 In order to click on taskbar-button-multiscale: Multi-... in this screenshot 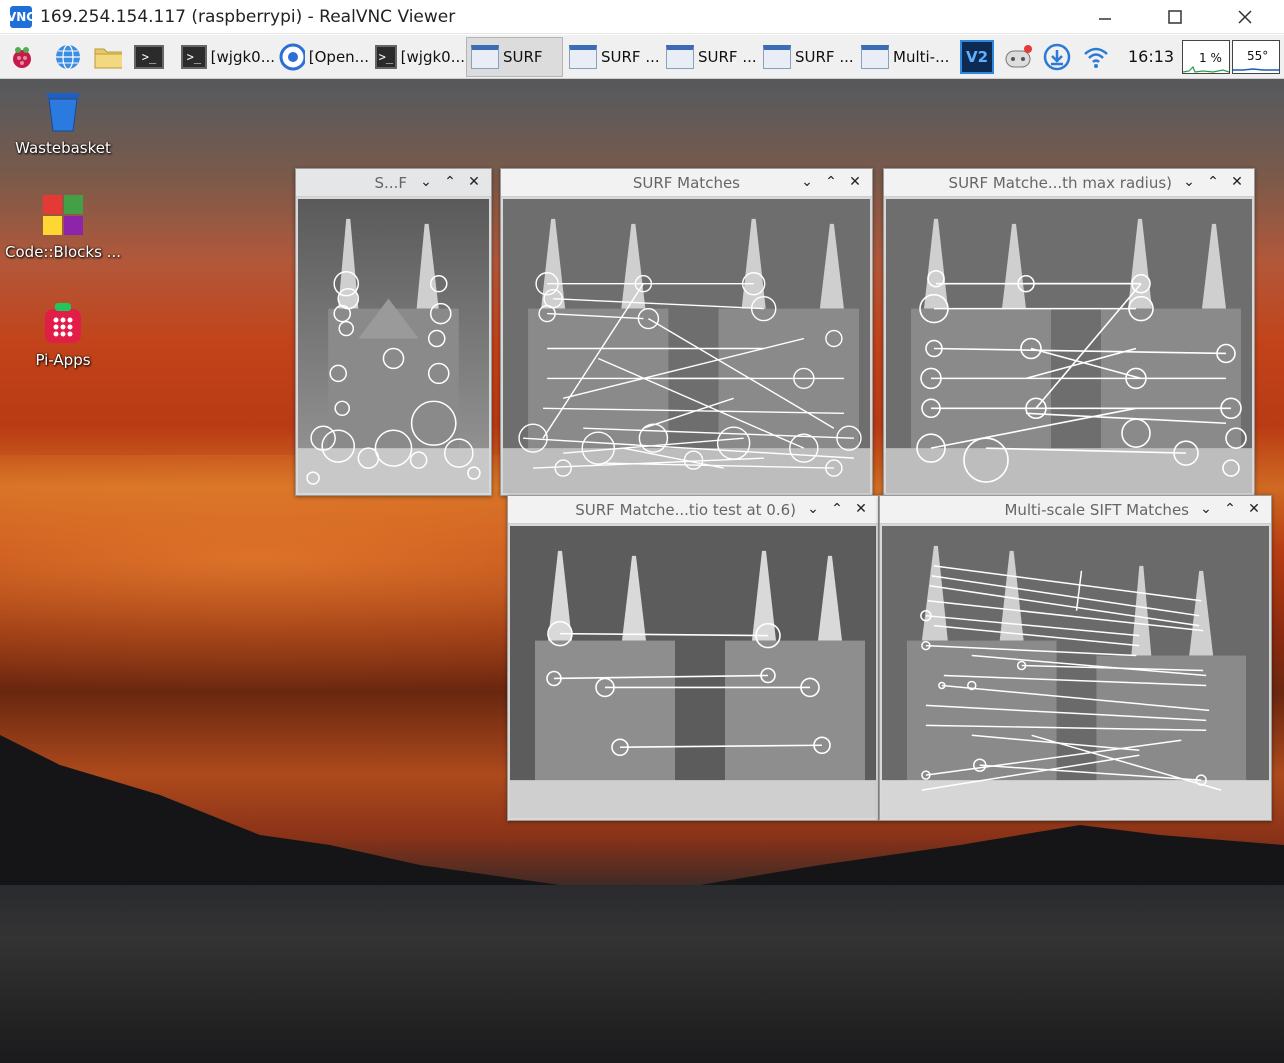, I will do `click(904, 57)`.